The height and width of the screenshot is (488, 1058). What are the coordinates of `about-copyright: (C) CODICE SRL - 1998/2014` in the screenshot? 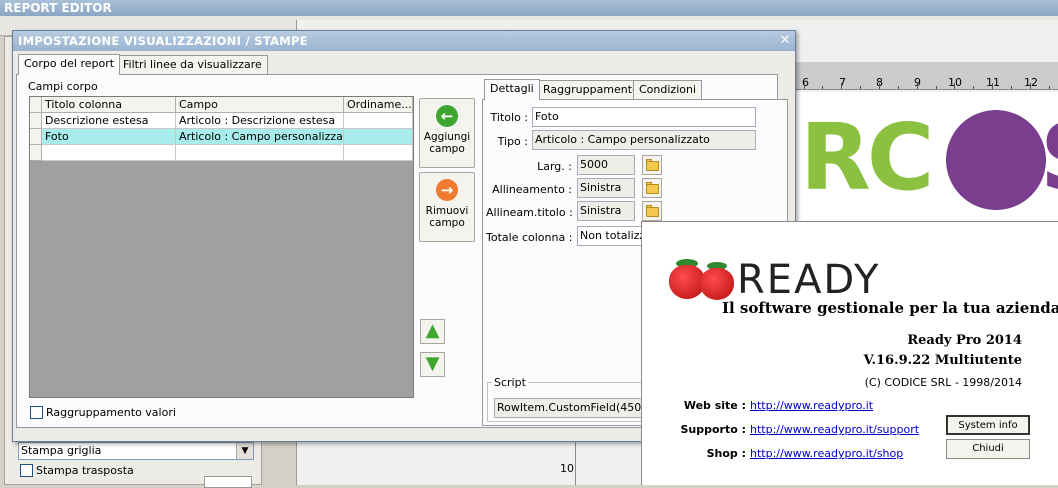 It's located at (943, 382).